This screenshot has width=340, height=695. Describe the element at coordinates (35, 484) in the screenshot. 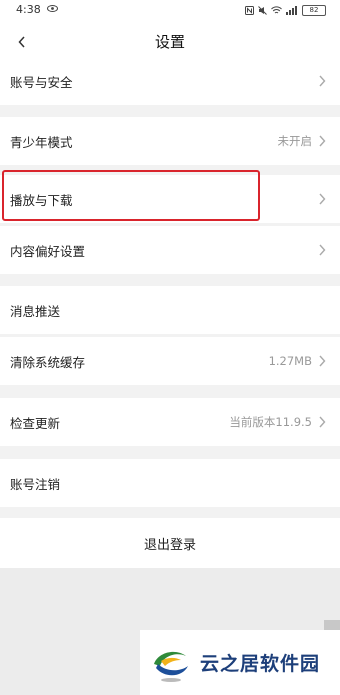

I see `row-label: 账号注销` at that location.